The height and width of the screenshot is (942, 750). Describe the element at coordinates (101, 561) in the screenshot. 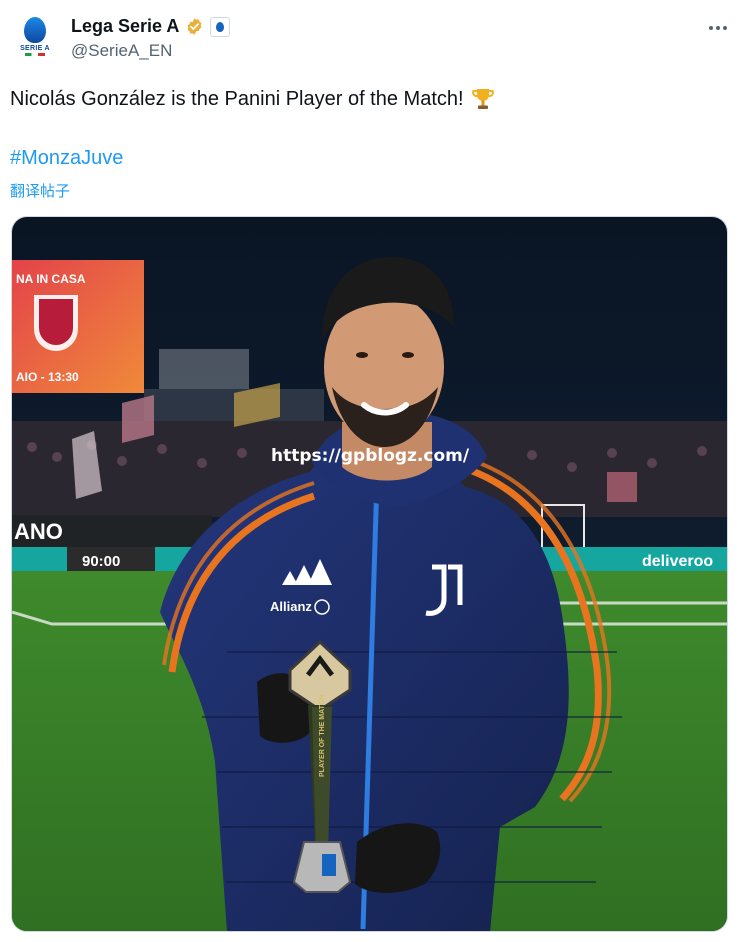

I see `ad-board-clock: 90:00` at that location.